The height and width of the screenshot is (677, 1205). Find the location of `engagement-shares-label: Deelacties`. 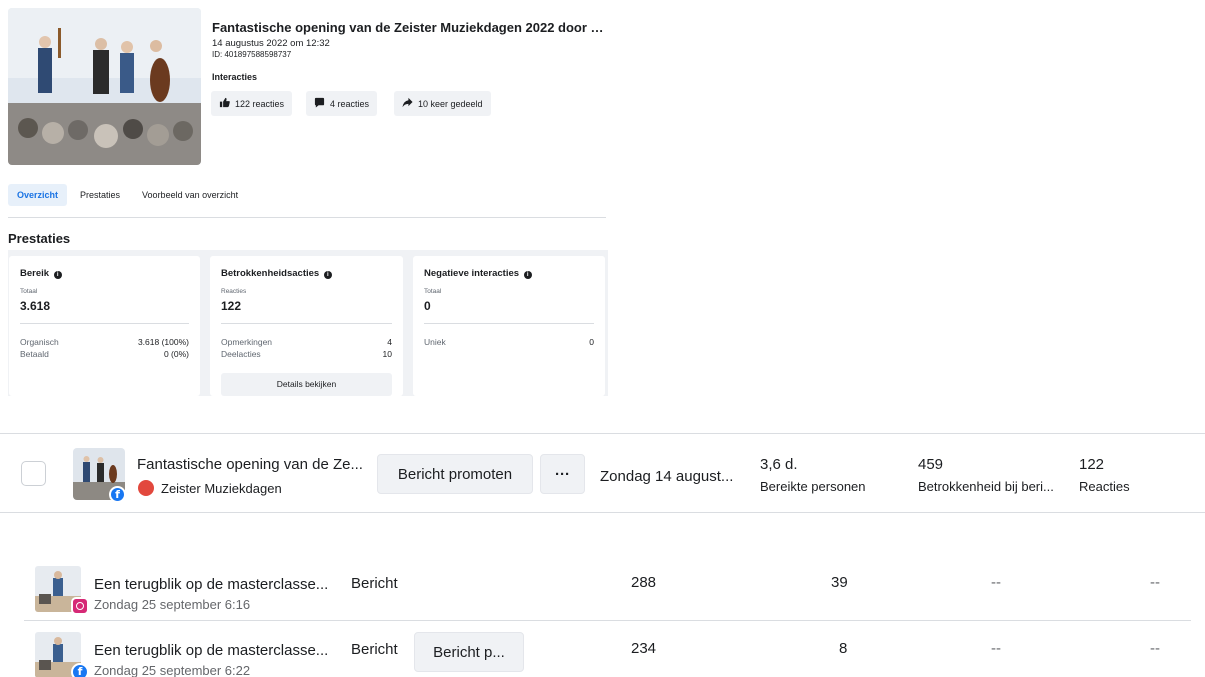

engagement-shares-label: Deelacties is located at coordinates (241, 354).